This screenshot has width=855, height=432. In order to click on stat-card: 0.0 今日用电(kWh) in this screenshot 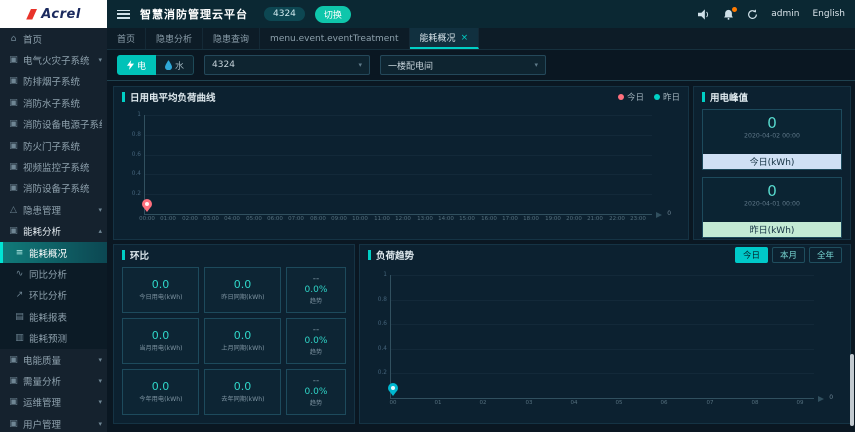, I will do `click(160, 290)`.